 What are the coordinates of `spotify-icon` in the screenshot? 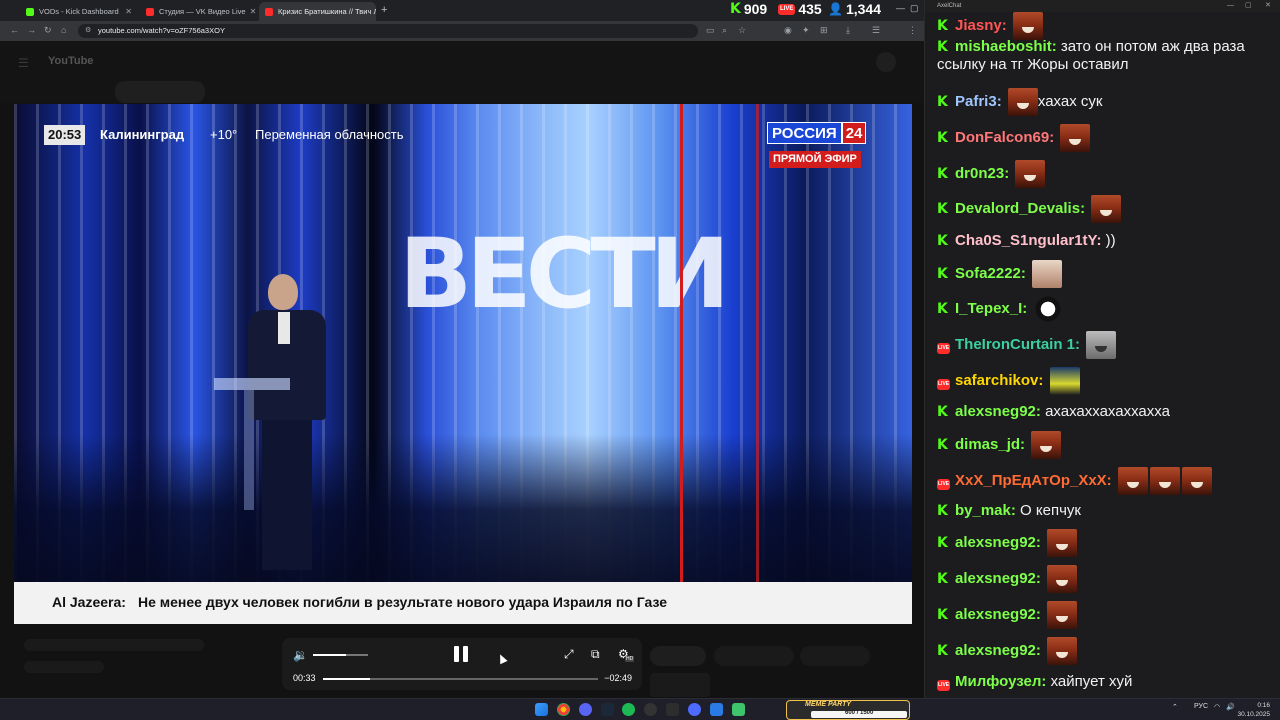 It's located at (628, 709).